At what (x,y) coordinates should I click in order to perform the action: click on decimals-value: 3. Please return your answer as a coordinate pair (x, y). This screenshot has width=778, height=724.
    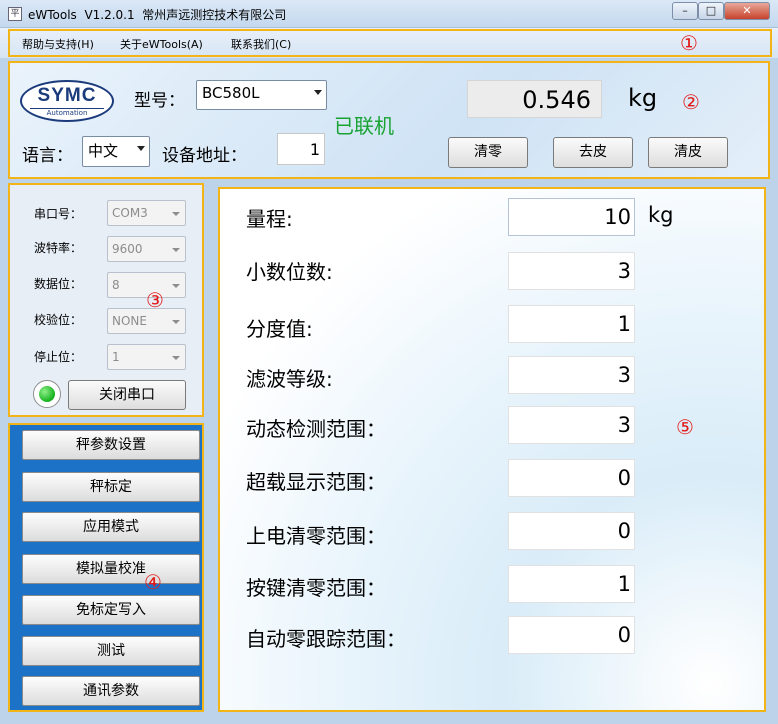
    Looking at the image, I should click on (624, 271).